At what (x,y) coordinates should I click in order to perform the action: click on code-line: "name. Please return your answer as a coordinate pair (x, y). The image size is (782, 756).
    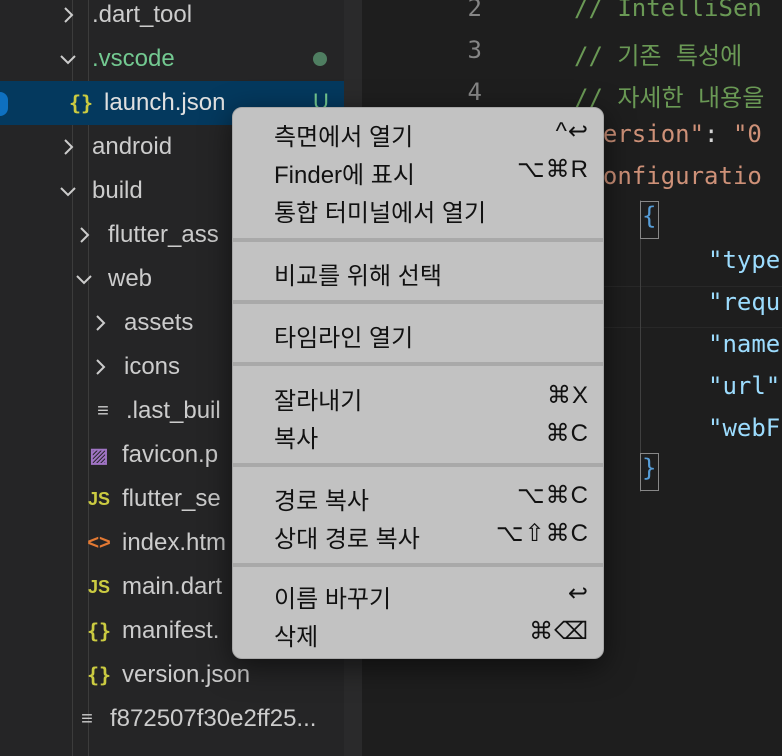
    Looking at the image, I should click on (744, 344).